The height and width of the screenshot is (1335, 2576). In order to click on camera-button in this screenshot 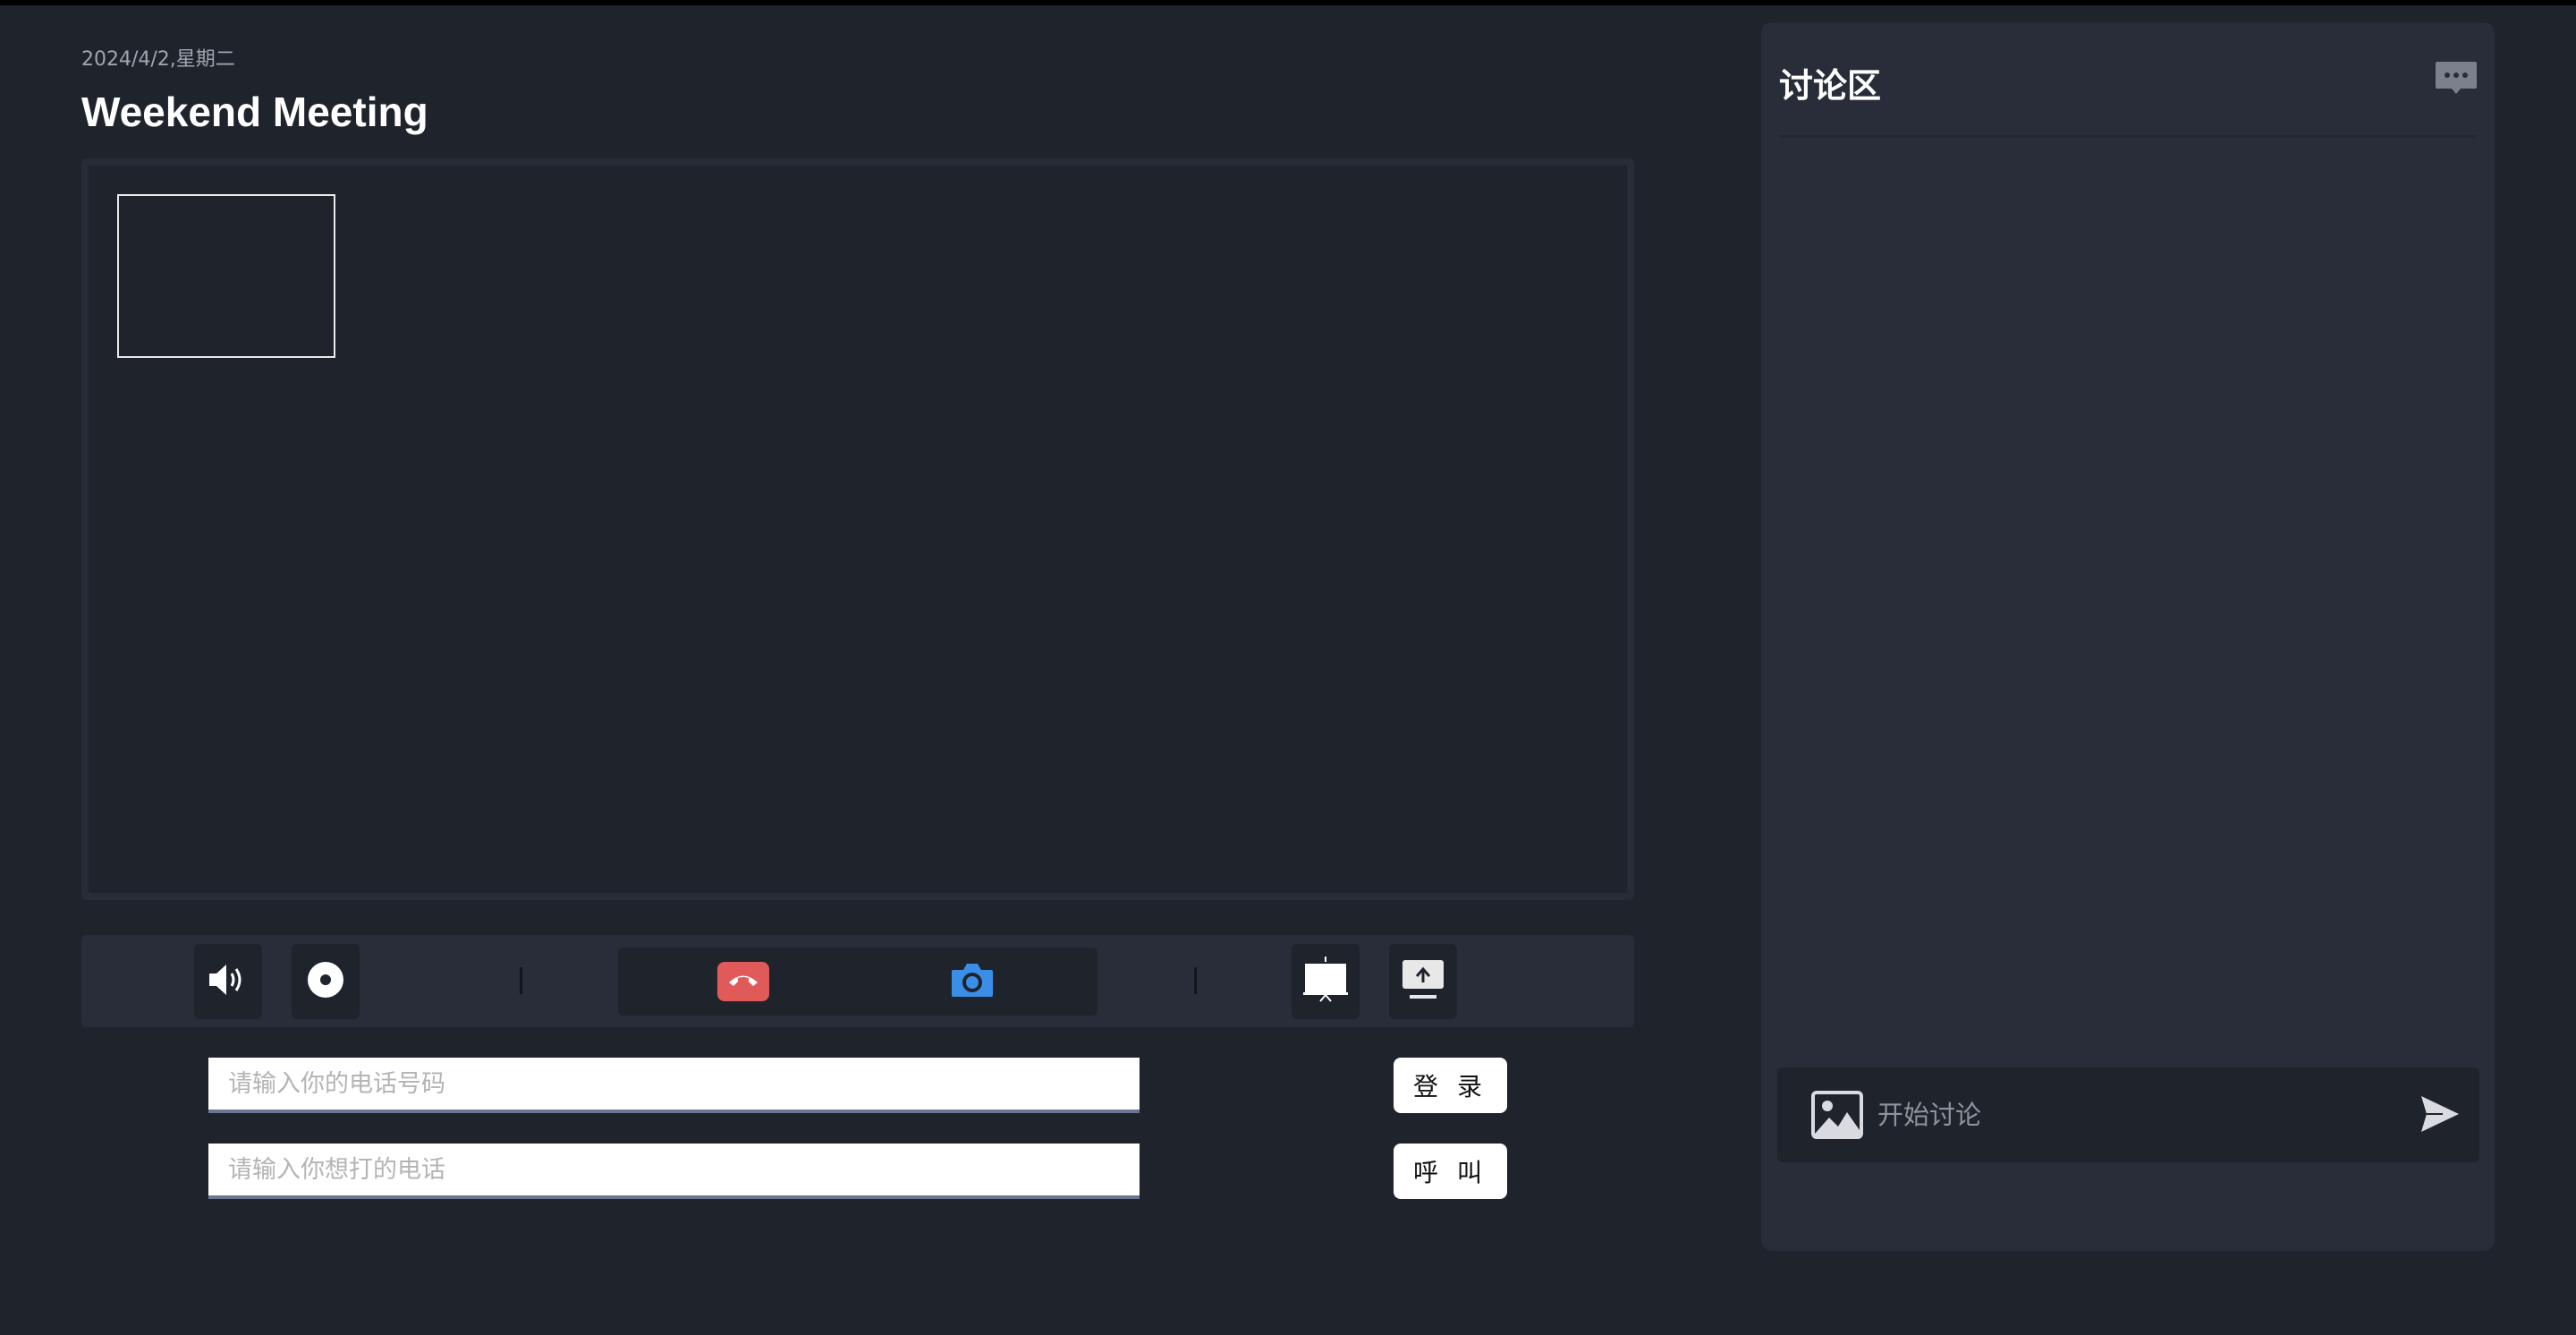, I will do `click(972, 981)`.